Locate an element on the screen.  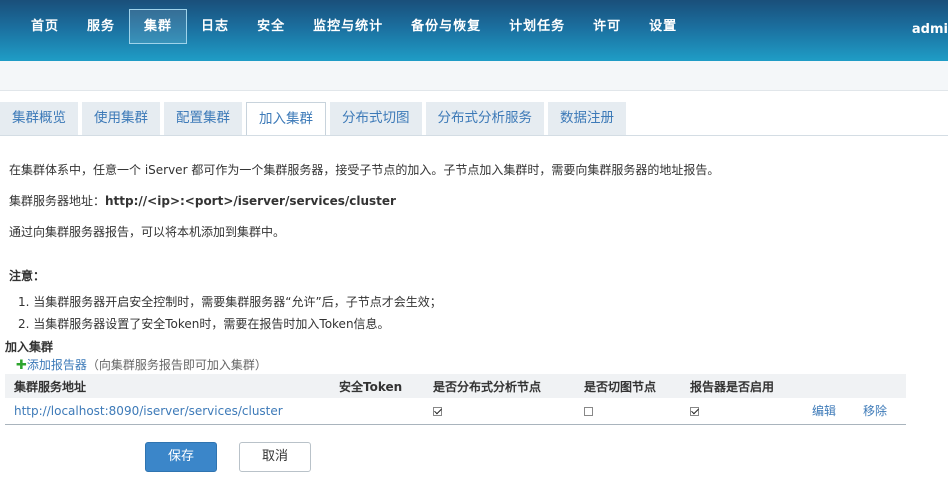
cluster-tabs: 集群概览 使用集群 配置集群 加入集群 分布式切图 分布式分析服务 数据注册 is located at coordinates (315, 119).